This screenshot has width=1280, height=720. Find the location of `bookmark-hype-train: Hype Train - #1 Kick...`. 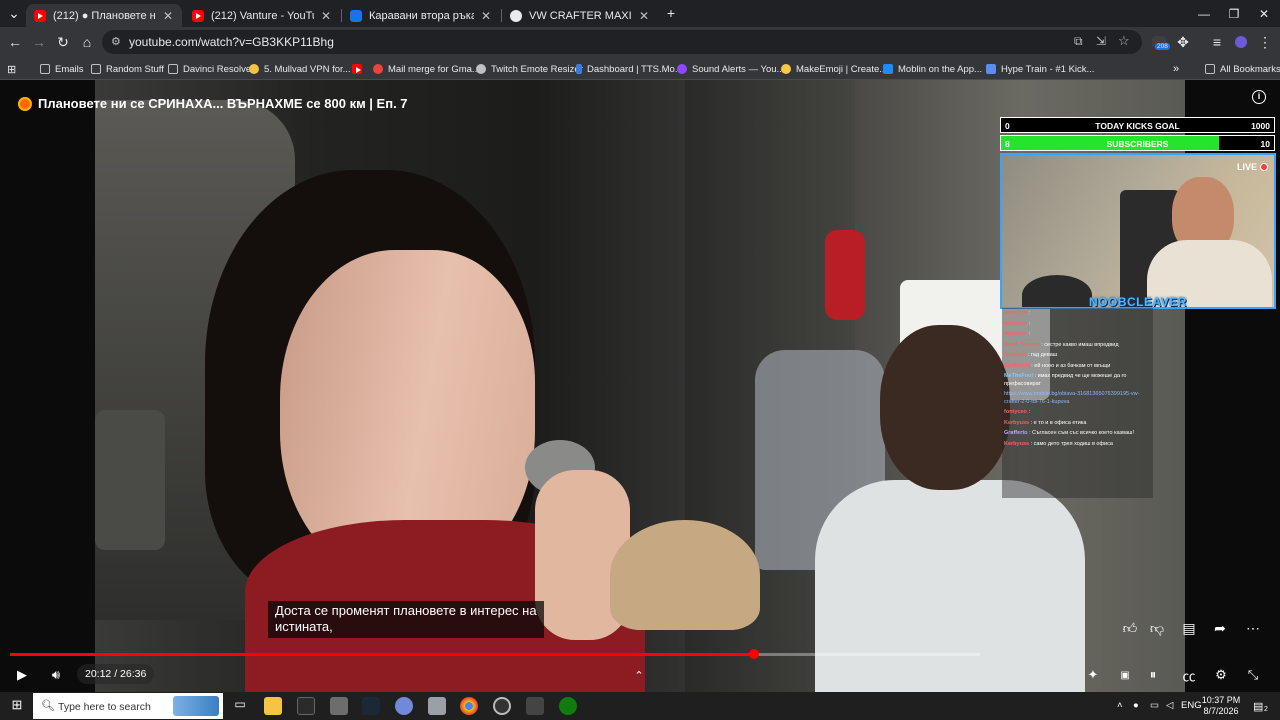

bookmark-hype-train: Hype Train - #1 Kick... is located at coordinates (1040, 69).